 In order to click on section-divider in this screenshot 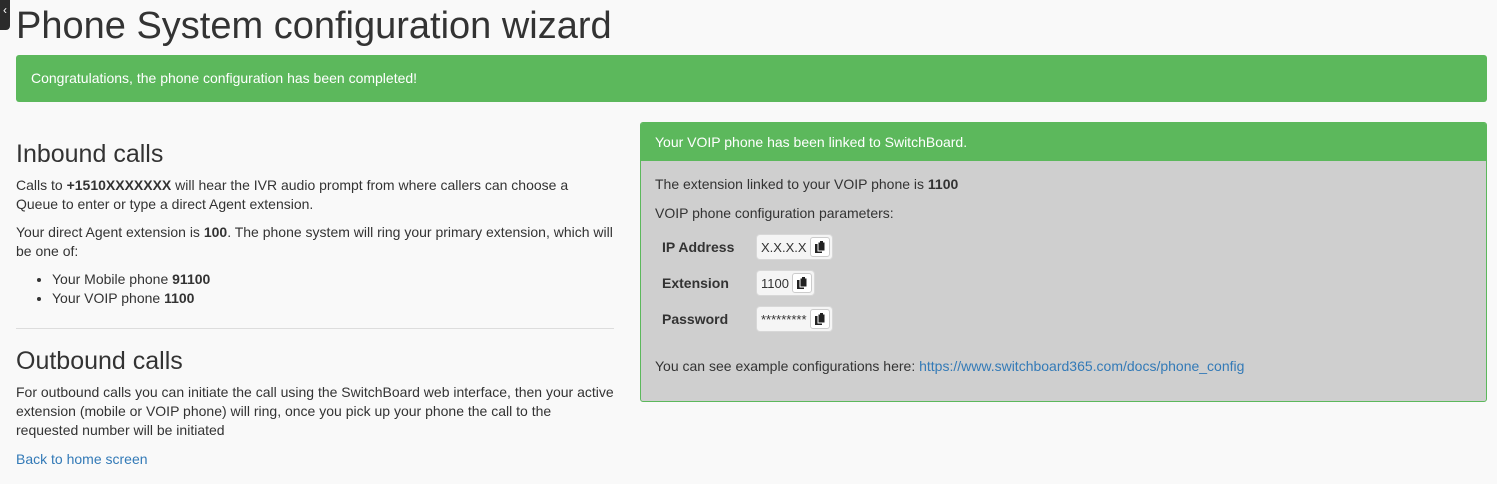, I will do `click(315, 328)`.